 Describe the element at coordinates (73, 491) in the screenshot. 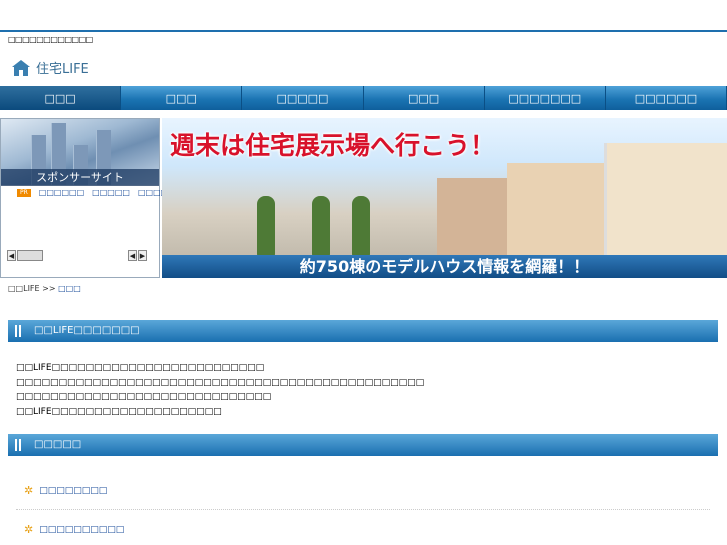

I see `list-item-label: □□□□□□□□` at that location.